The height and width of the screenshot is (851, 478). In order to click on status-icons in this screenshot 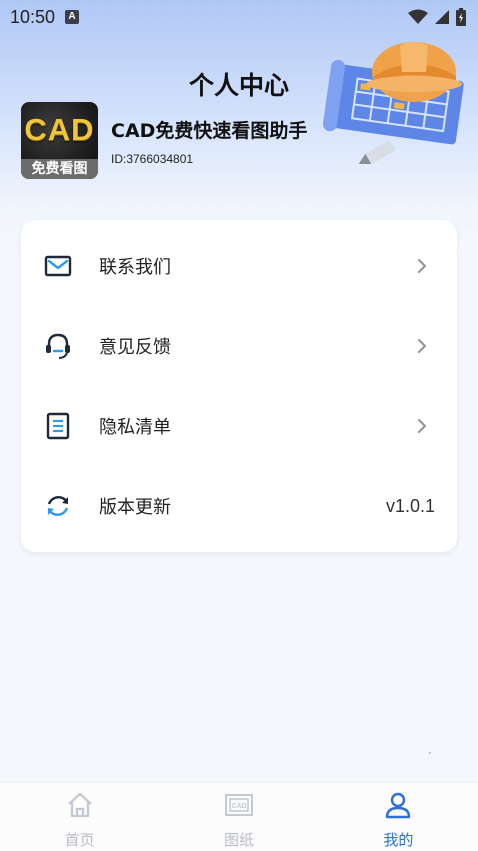, I will do `click(437, 17)`.